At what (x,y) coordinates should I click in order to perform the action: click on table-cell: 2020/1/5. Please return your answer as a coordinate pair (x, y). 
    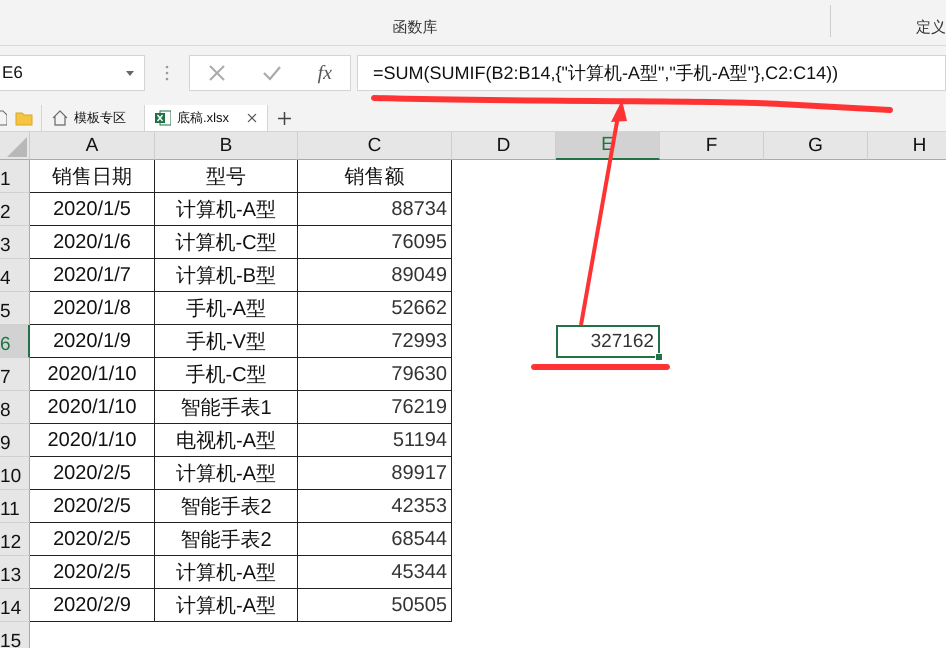
    Looking at the image, I should click on (92, 209).